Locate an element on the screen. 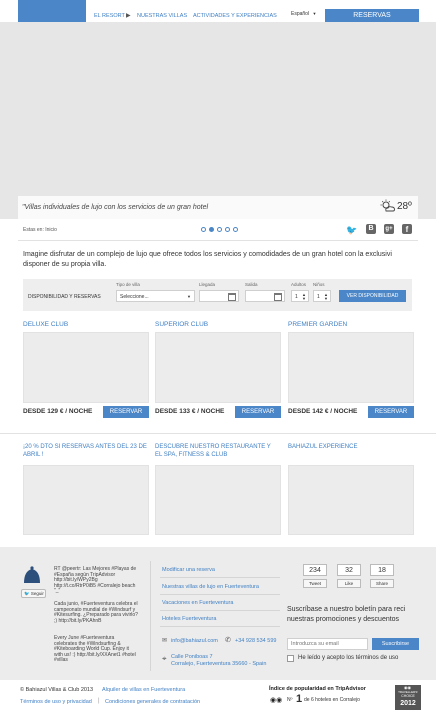 Image resolution: width=436 pixels, height=713 pixels. badge-line-2: CHOICE is located at coordinates (408, 696).